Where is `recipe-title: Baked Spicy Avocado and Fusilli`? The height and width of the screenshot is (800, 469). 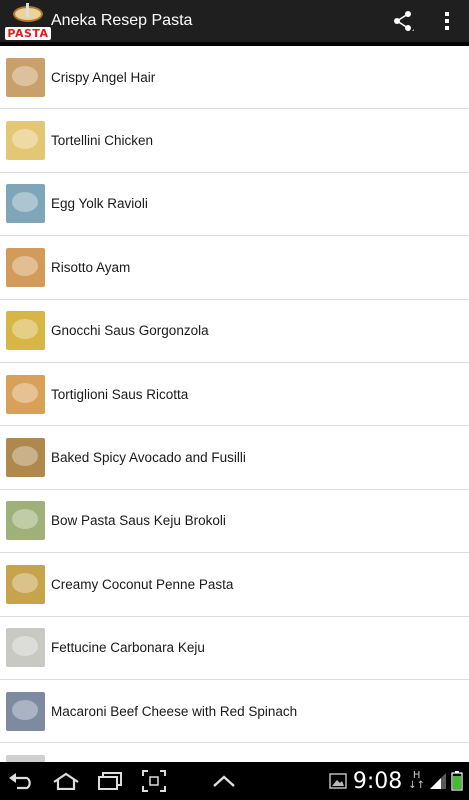
recipe-title: Baked Spicy Avocado and Fusilli is located at coordinates (148, 458).